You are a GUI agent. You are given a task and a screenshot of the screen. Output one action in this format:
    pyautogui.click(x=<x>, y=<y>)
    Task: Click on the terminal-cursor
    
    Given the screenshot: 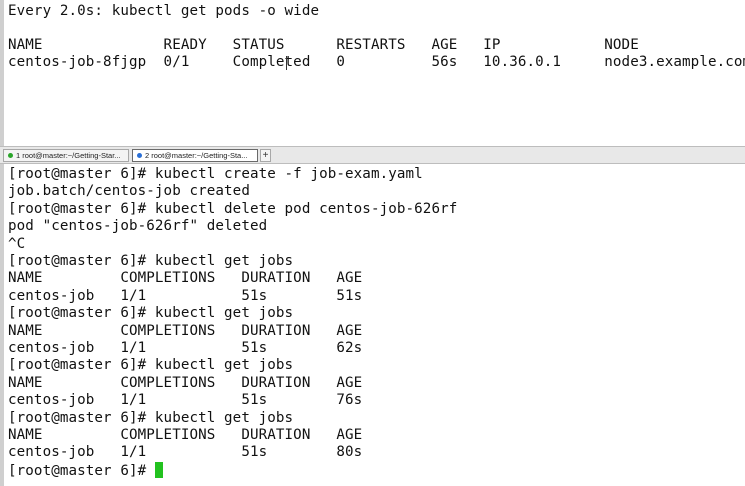 What is the action you would take?
    pyautogui.click(x=158, y=469)
    